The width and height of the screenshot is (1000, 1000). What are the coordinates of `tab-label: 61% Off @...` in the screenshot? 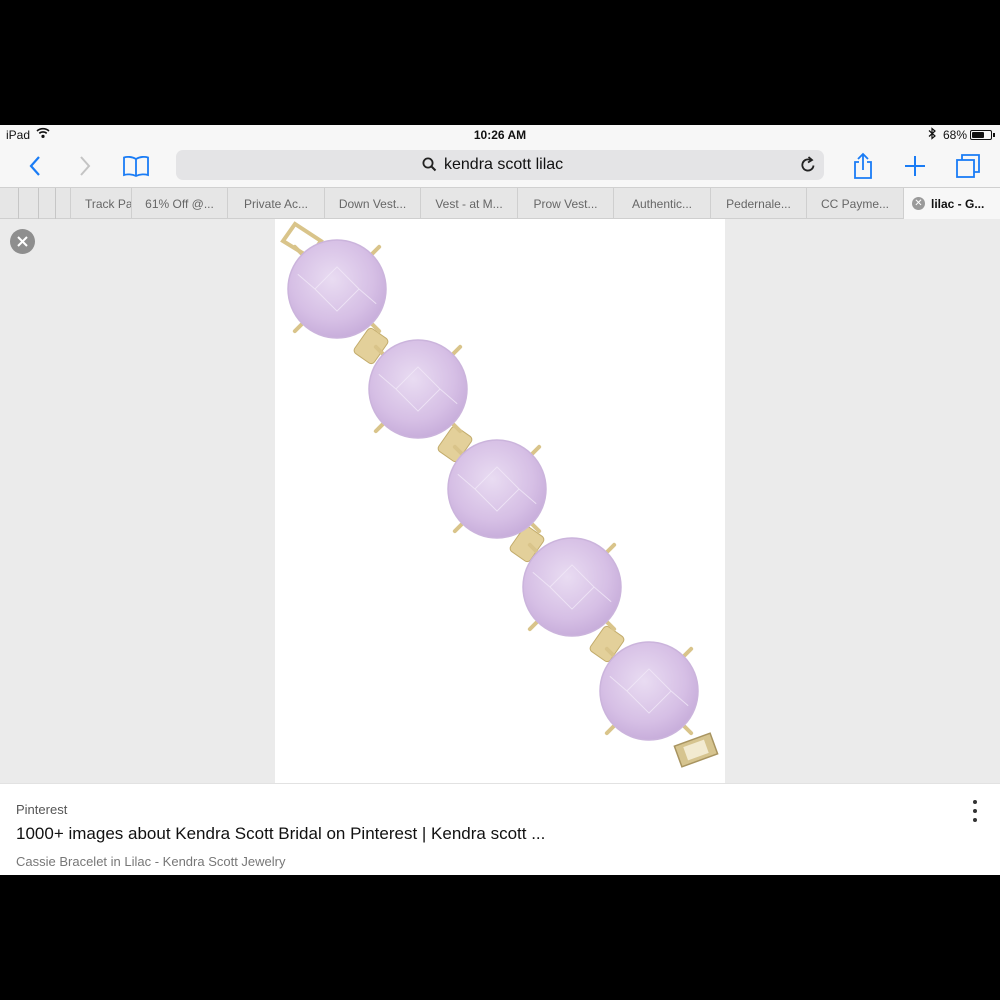 It's located at (179, 203).